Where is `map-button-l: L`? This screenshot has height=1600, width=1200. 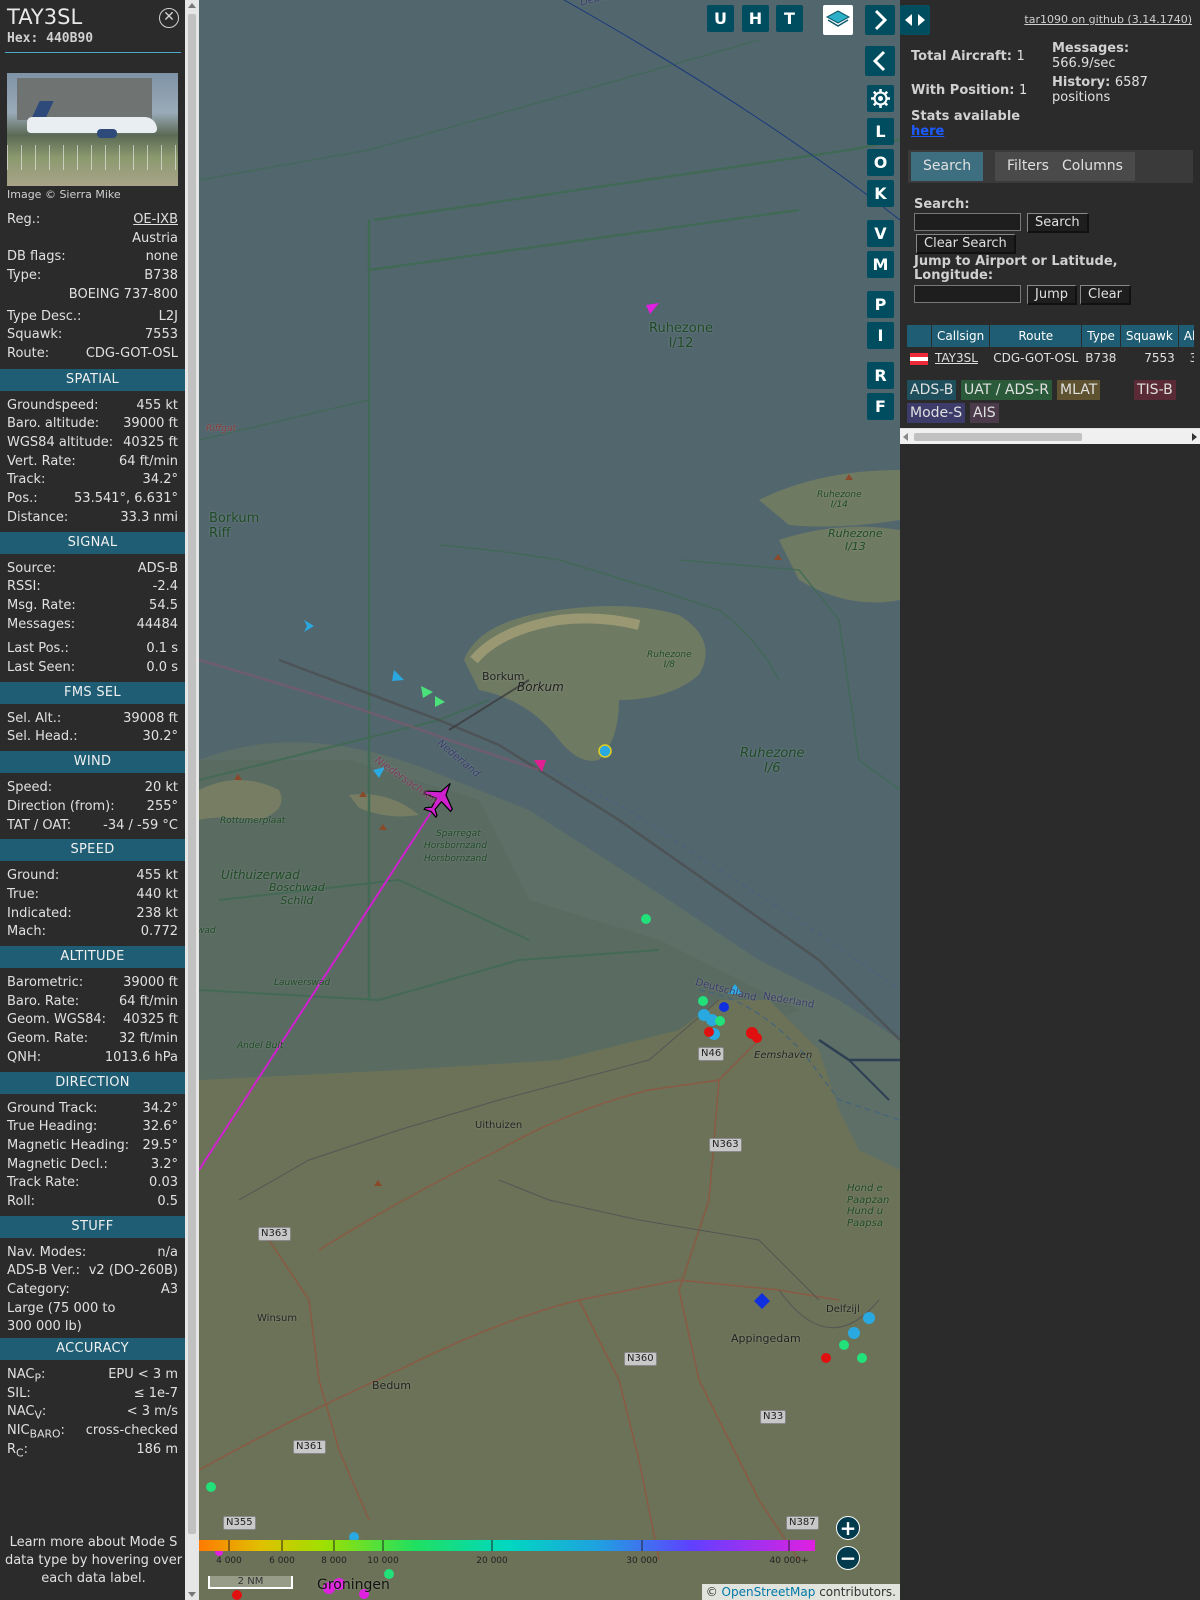
map-button-l: L is located at coordinates (880, 131).